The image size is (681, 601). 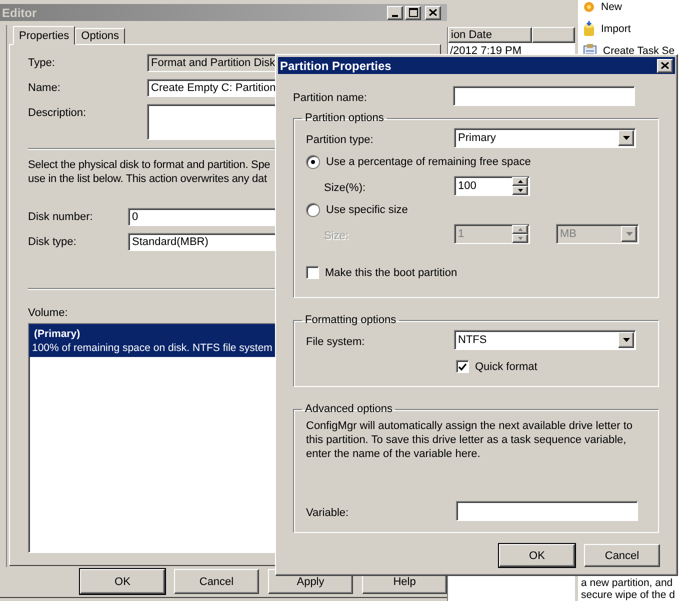 I want to click on field-label: Disk number:, so click(x=61, y=216).